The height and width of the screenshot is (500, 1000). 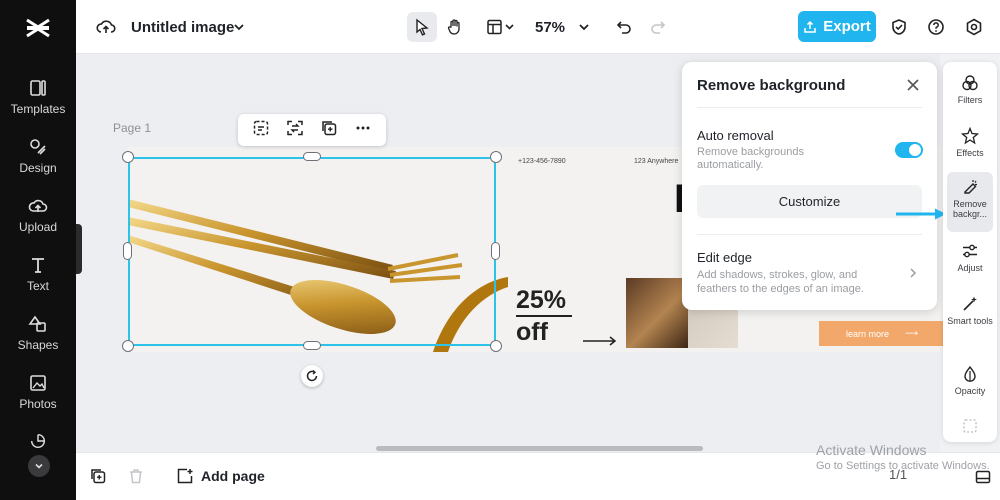 I want to click on delete-page-button, so click(x=136, y=476).